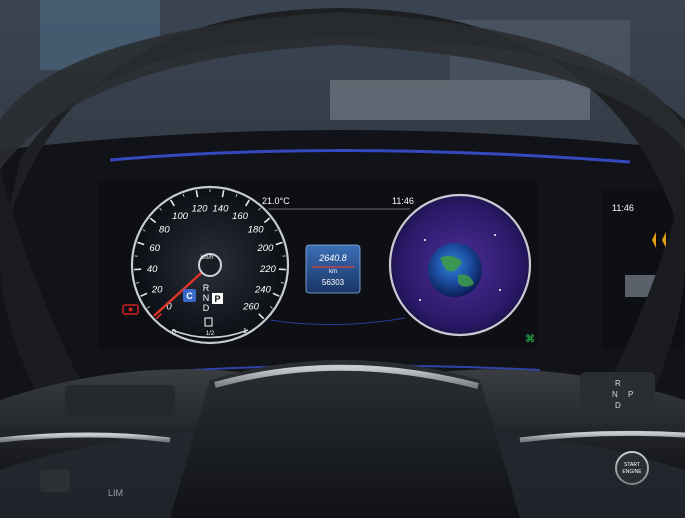 This screenshot has width=685, height=518. Describe the element at coordinates (221, 208) in the screenshot. I see `speed-tick-label: 140` at that location.